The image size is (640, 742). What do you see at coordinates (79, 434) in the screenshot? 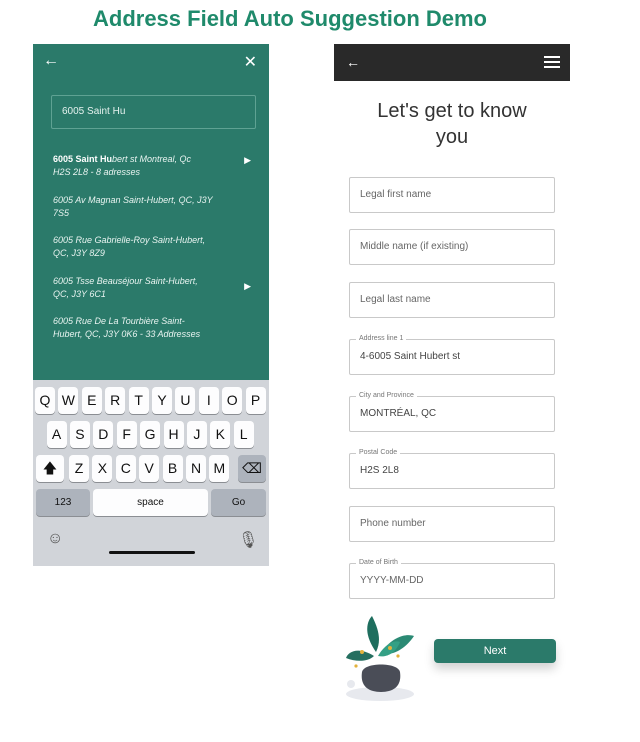
I see `key-s: S` at bounding box center [79, 434].